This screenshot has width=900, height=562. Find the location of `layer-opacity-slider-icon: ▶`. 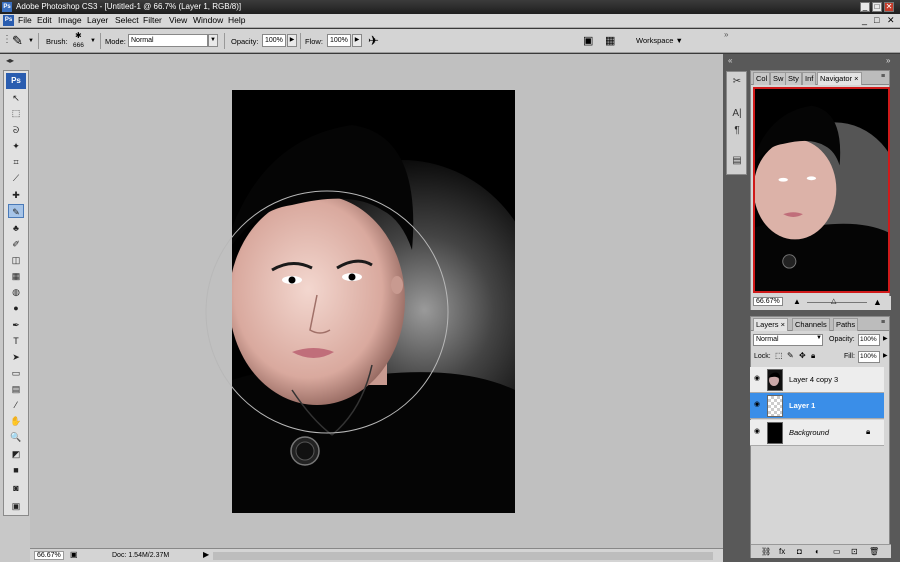

layer-opacity-slider-icon: ▶ is located at coordinates (885, 338).